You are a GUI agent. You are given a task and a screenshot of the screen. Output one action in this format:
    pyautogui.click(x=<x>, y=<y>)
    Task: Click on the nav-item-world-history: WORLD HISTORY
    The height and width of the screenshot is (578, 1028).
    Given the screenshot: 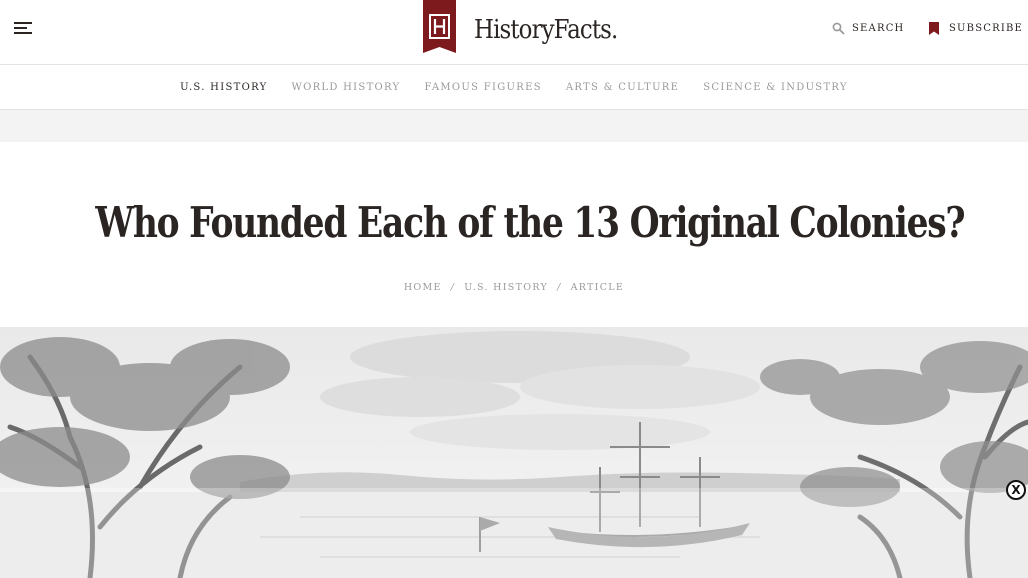 What is the action you would take?
    pyautogui.click(x=346, y=87)
    